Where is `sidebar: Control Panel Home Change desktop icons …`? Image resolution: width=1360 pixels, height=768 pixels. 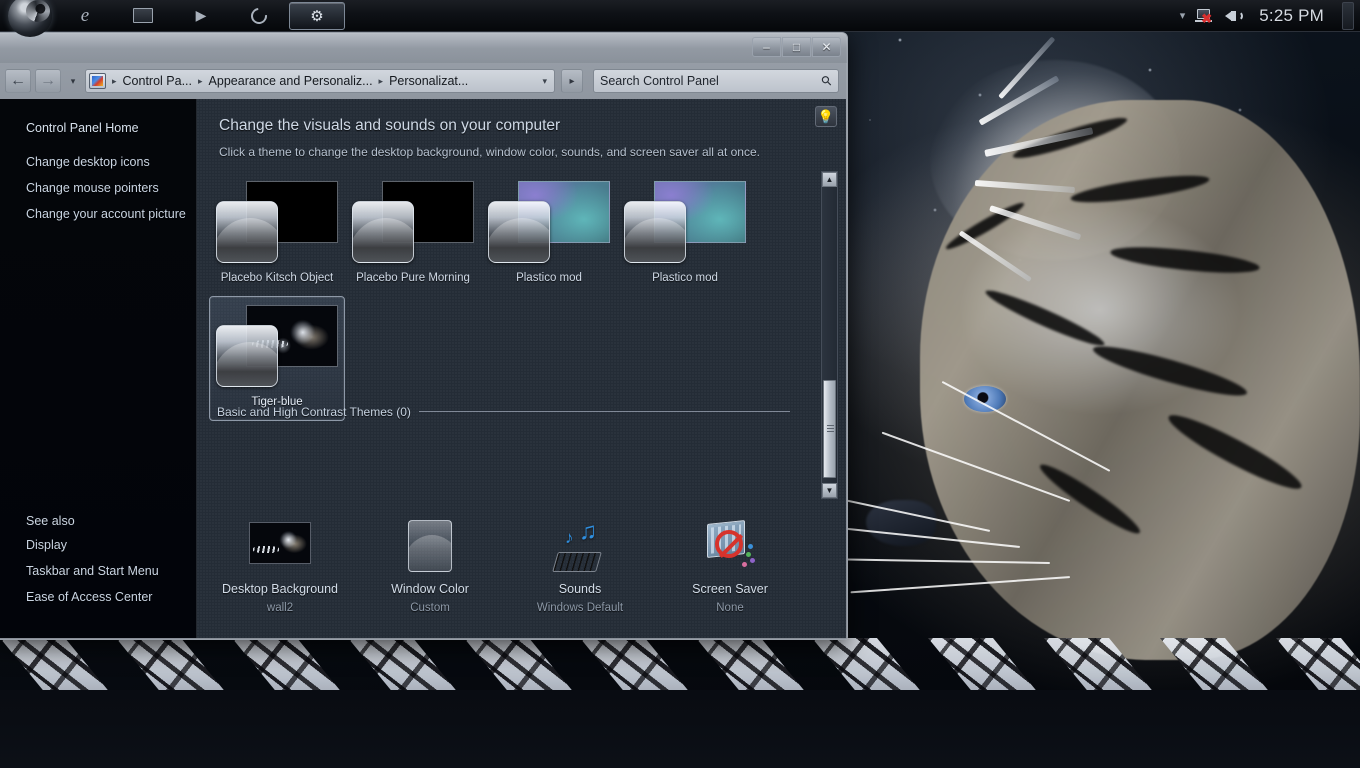
sidebar: Control Panel Home Change desktop icons … is located at coordinates (98, 368).